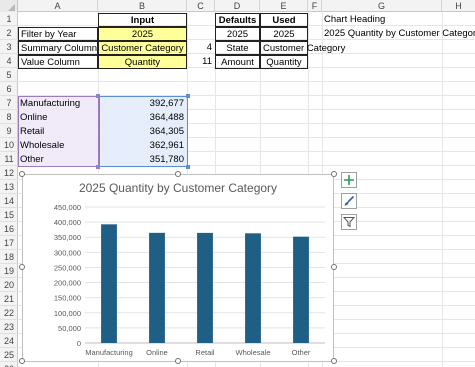 Image resolution: width=475 pixels, height=367 pixels. What do you see at coordinates (9, 75) in the screenshot?
I see `row-header: 5` at bounding box center [9, 75].